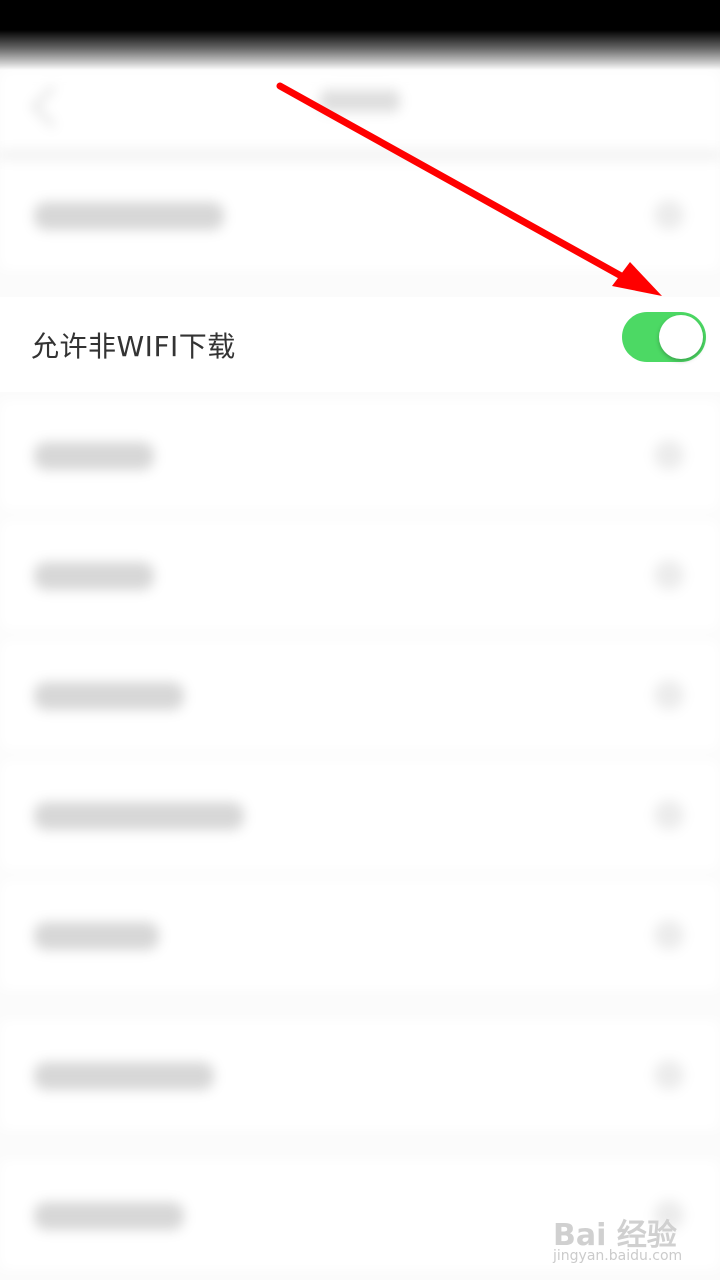 The height and width of the screenshot is (1280, 720). I want to click on nav-title, so click(360, 101).